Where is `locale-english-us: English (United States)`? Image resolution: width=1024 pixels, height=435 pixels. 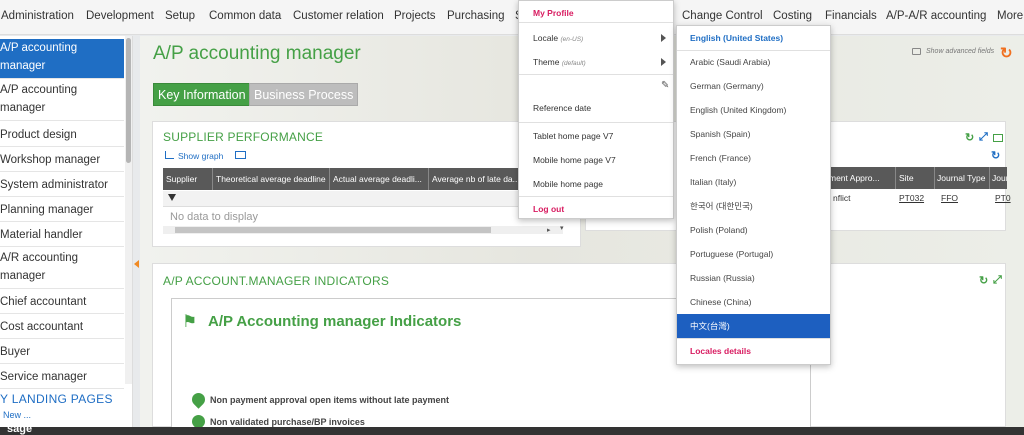 locale-english-us: English (United States) is located at coordinates (753, 38).